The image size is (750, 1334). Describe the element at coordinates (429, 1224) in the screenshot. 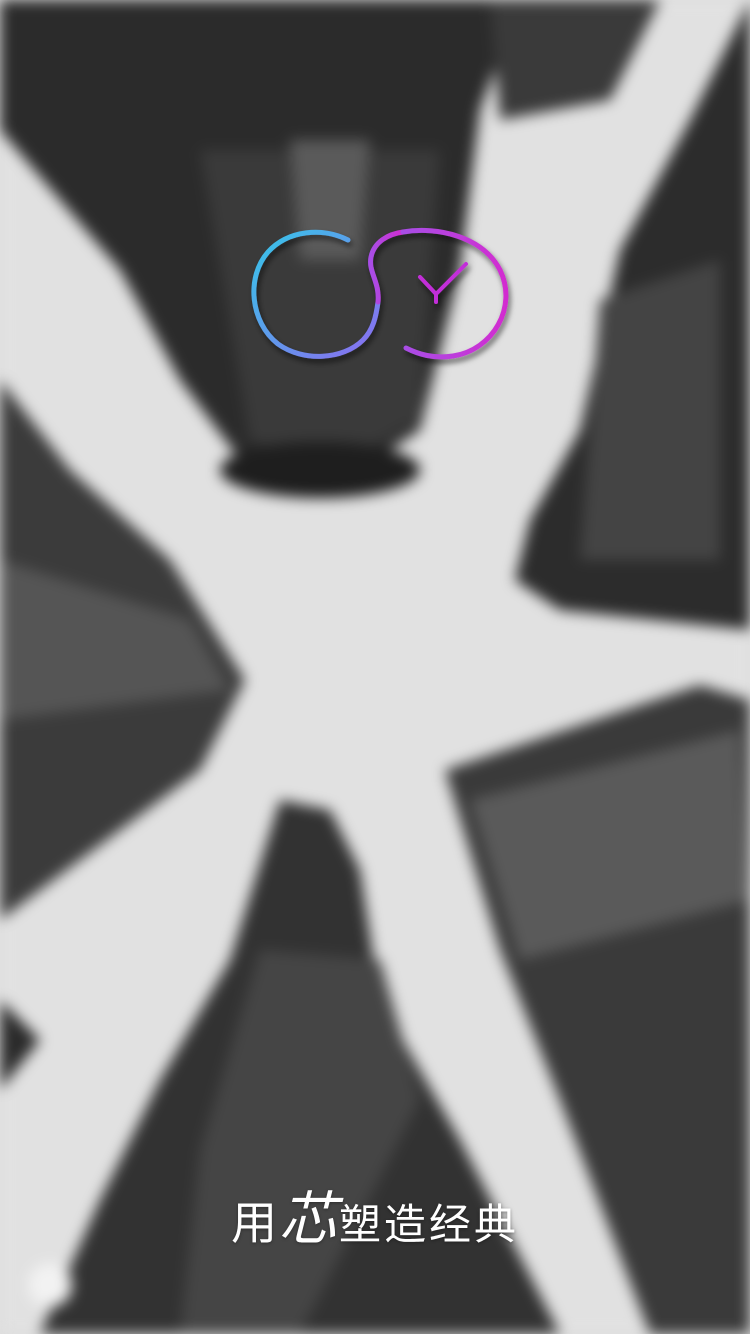

I see `slogan-part-3: 塑造经典` at that location.